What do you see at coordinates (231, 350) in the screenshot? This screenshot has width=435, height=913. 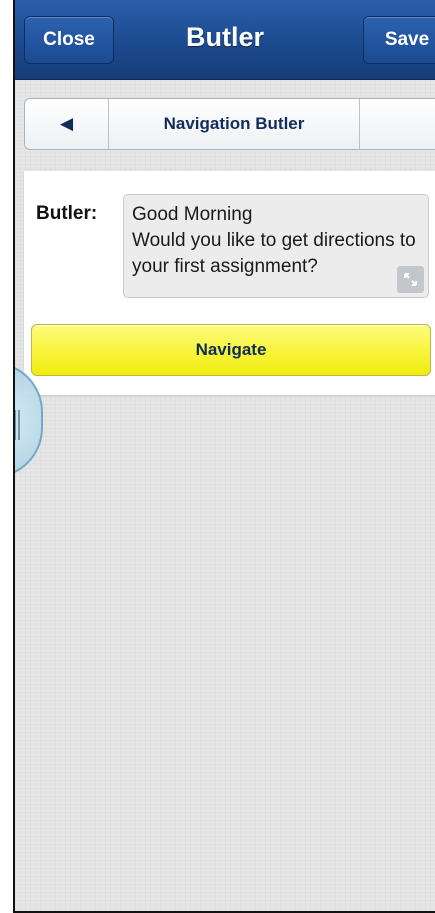 I see `navigate-button: Navigate` at bounding box center [231, 350].